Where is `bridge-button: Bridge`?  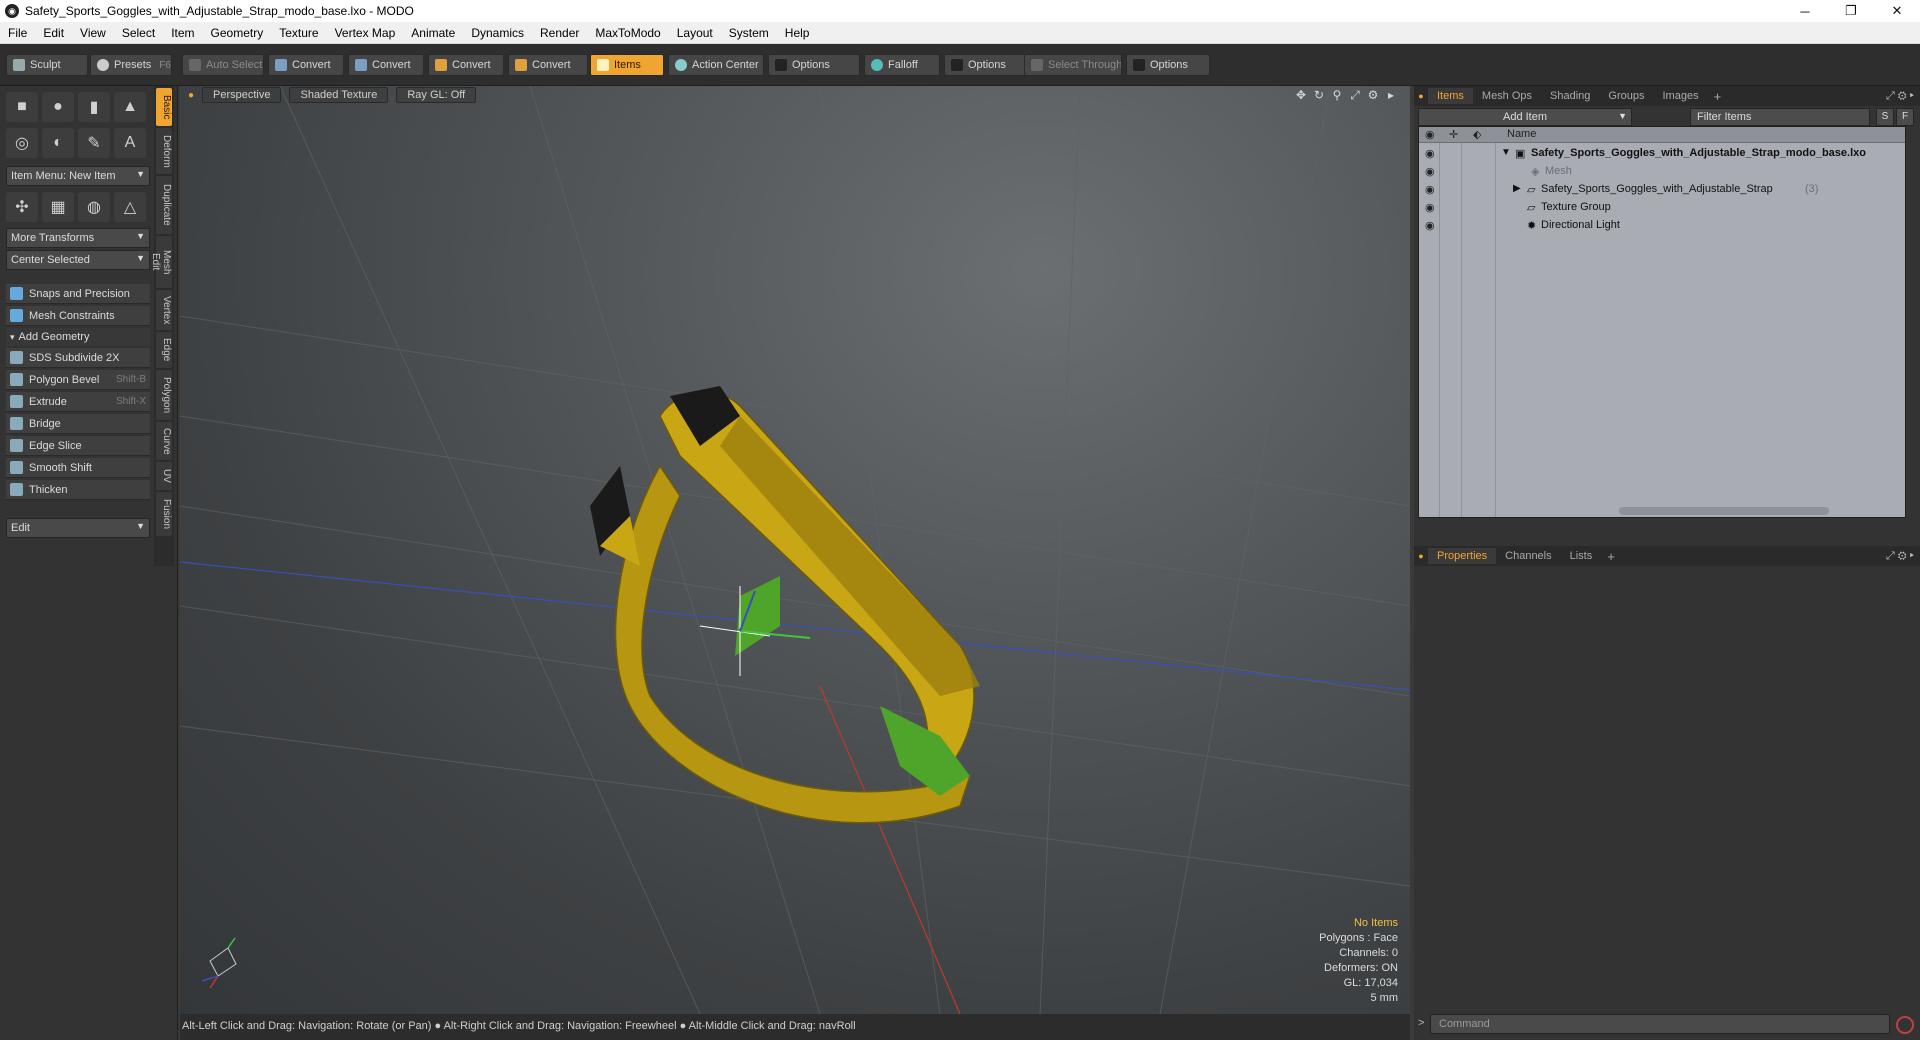
bridge-button: Bridge is located at coordinates (78, 424).